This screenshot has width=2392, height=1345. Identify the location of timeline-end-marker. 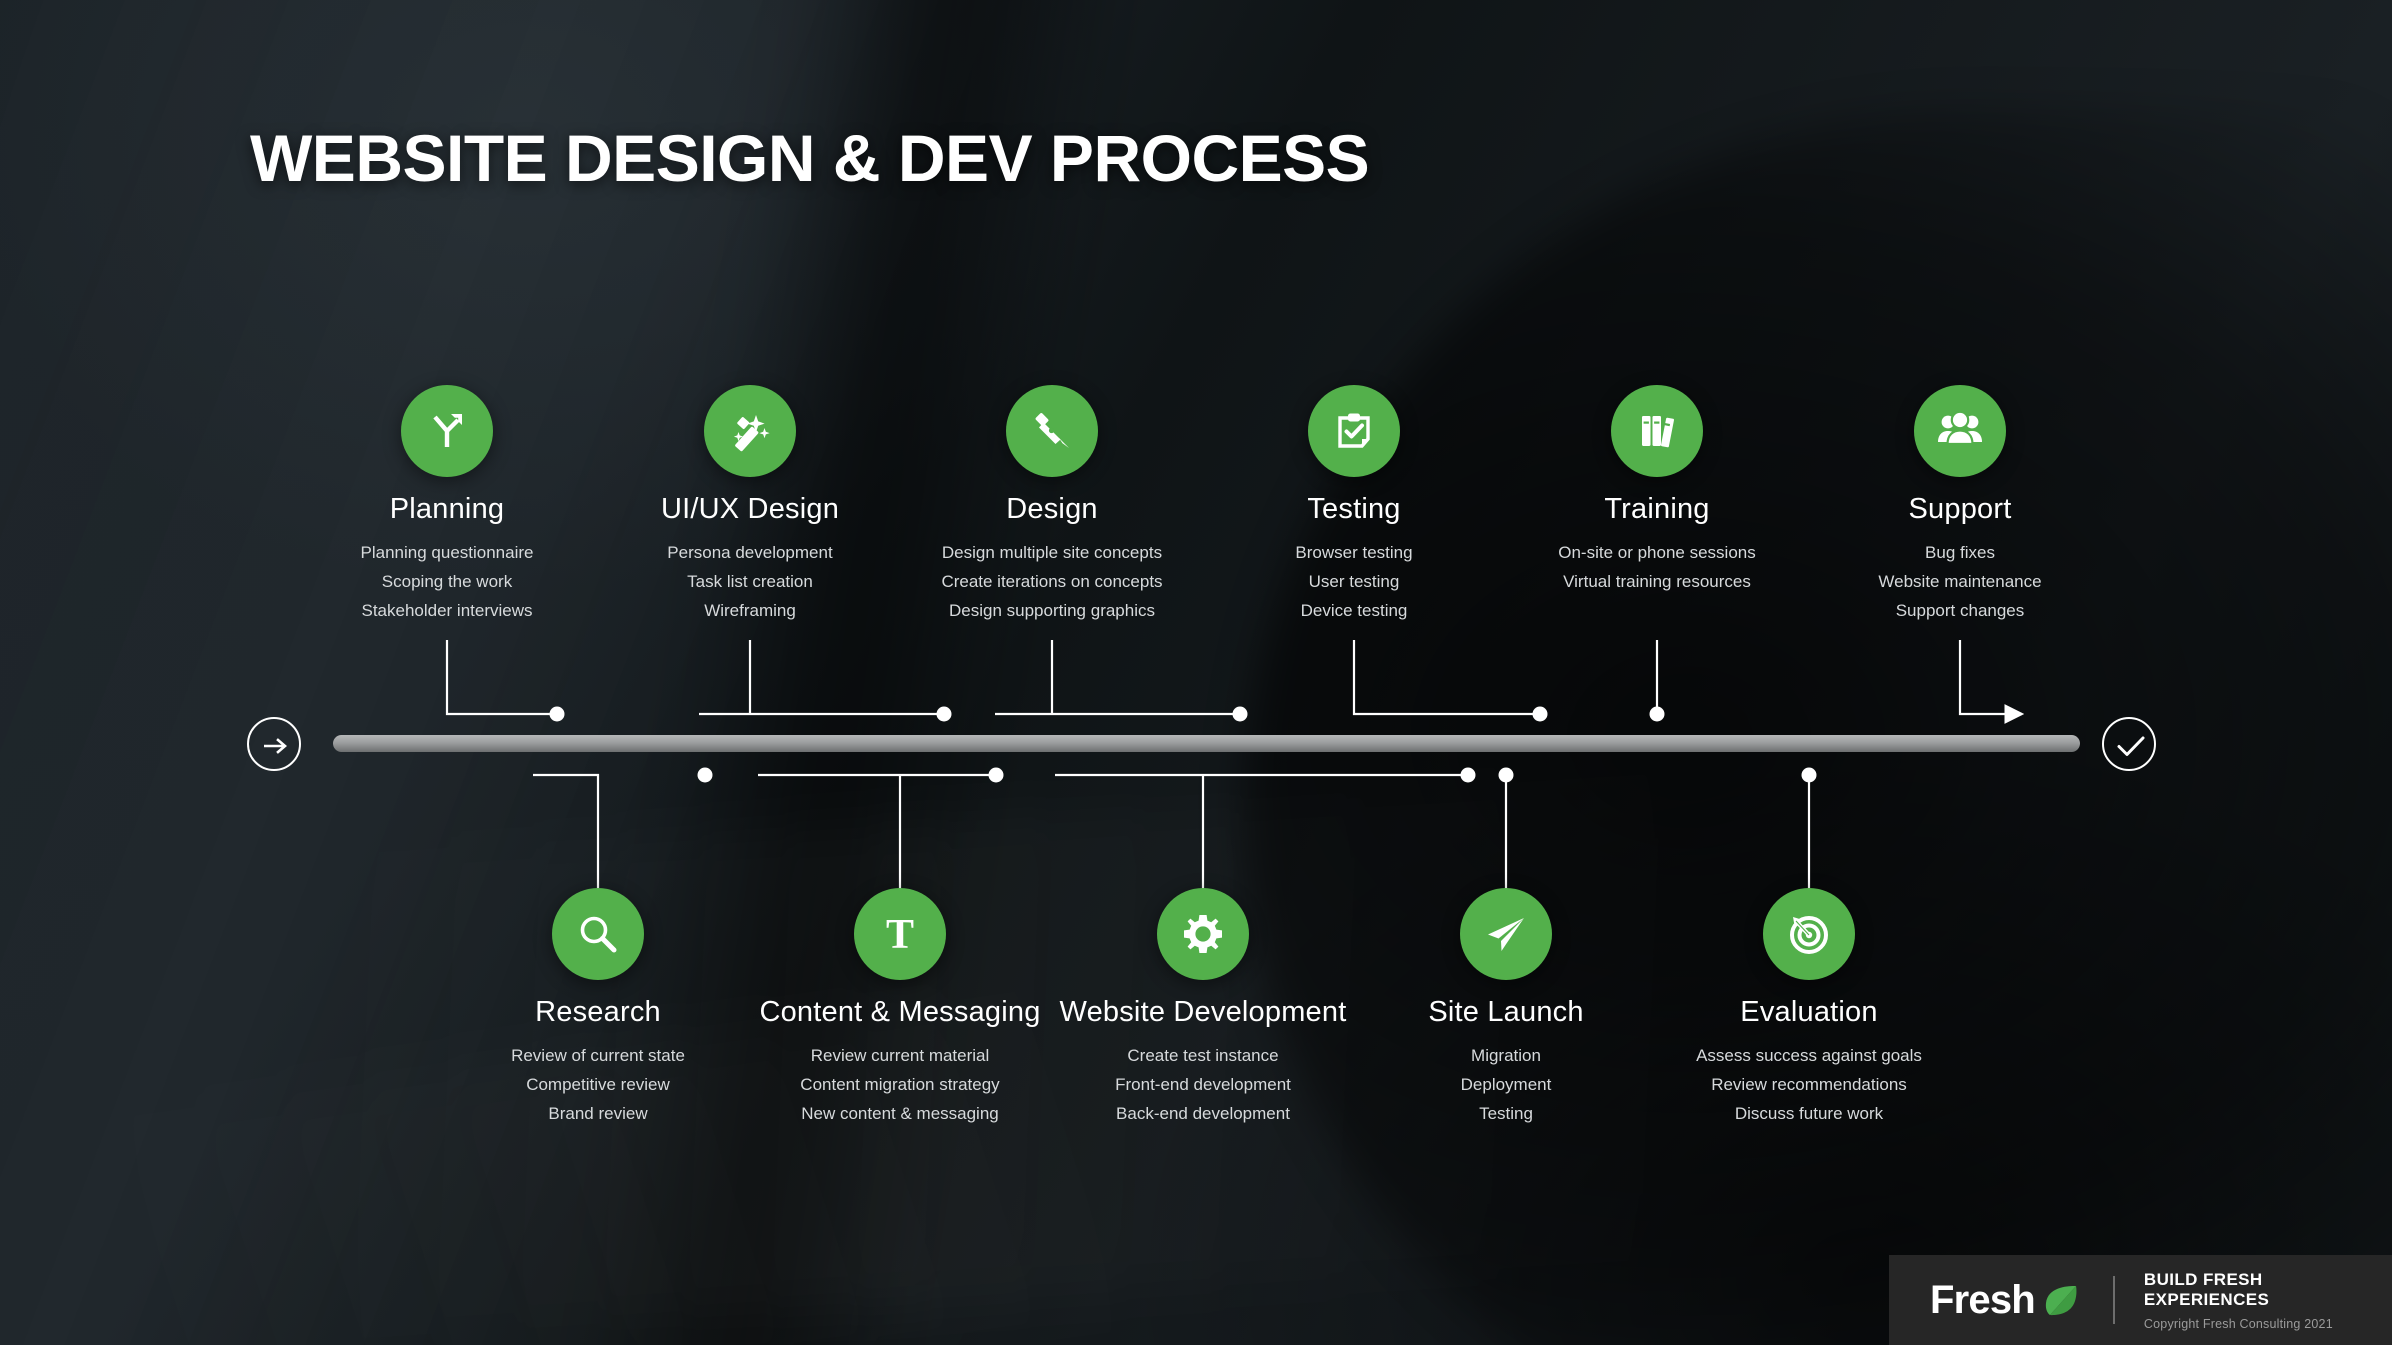
(2129, 744).